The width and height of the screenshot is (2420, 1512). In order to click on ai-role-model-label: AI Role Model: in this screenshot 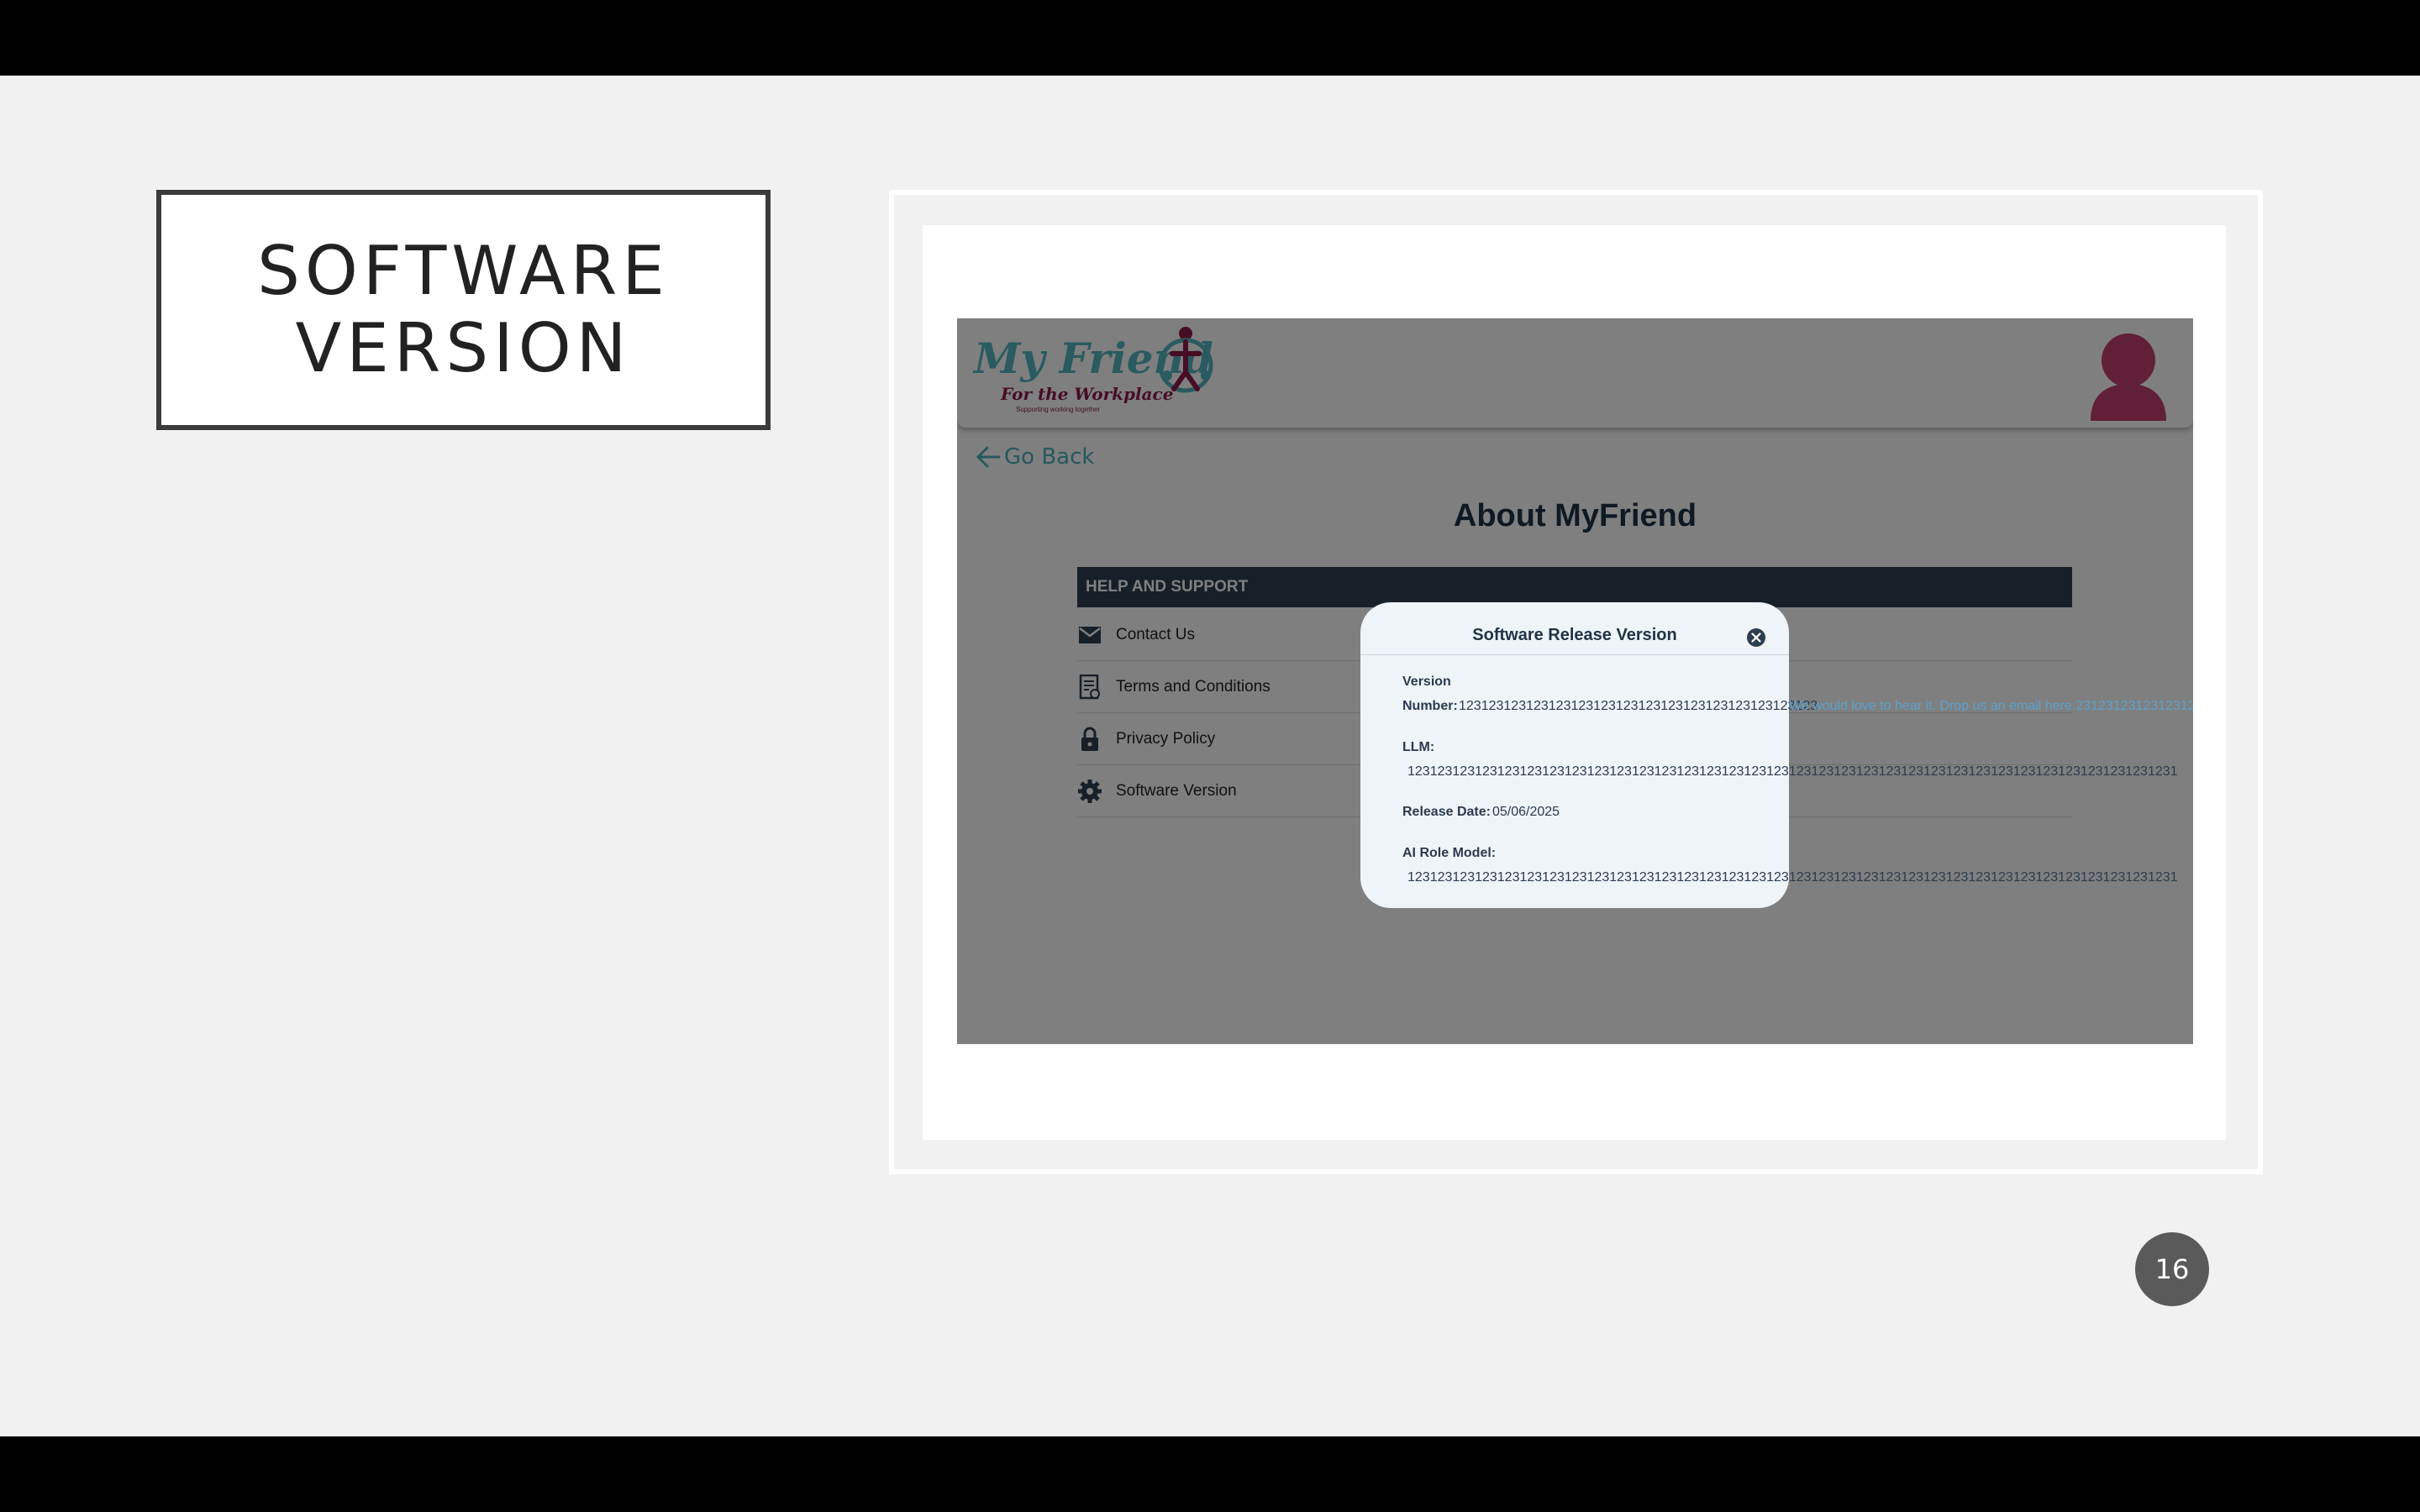, I will do `click(1449, 853)`.